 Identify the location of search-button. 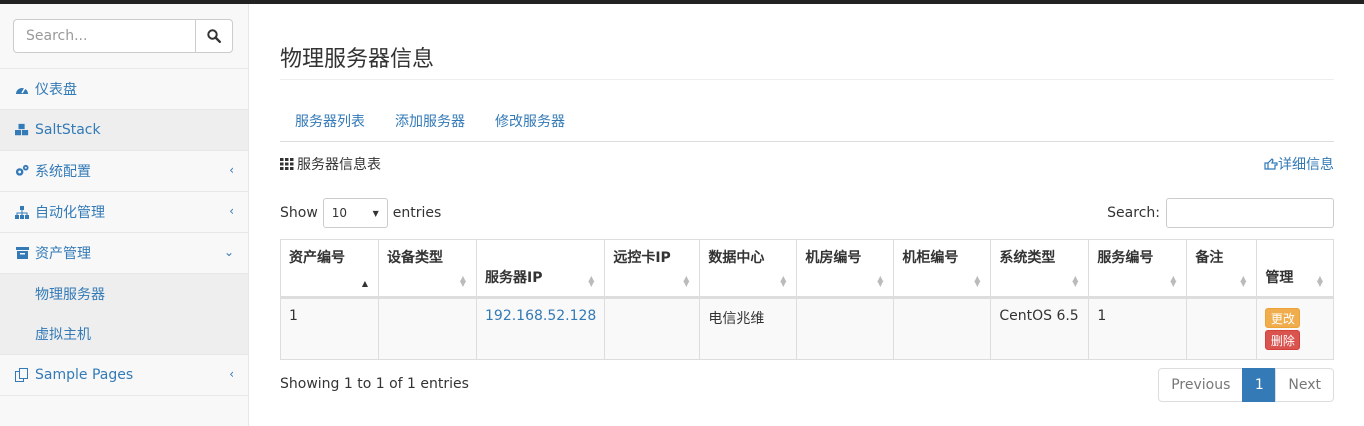
(214, 36).